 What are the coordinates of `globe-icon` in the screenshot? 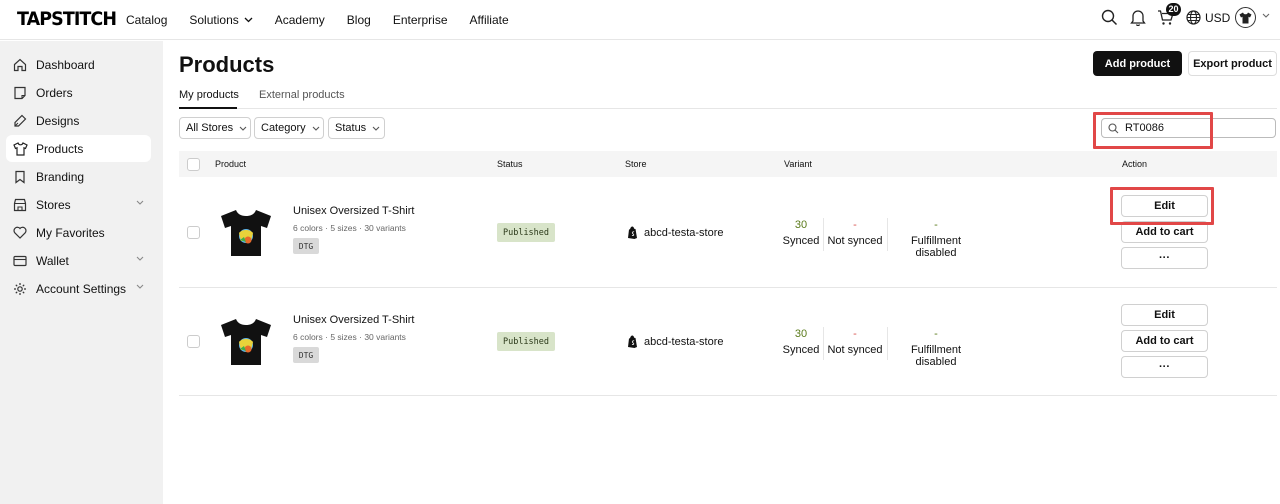 It's located at (1193, 17).